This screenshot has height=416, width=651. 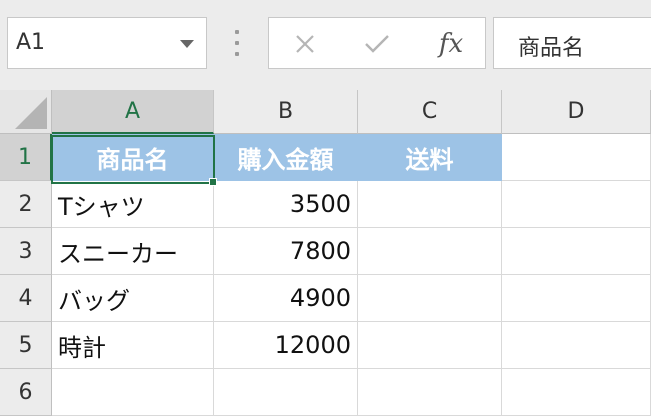 What do you see at coordinates (430, 157) in the screenshot?
I see `cell-c1: 送料` at bounding box center [430, 157].